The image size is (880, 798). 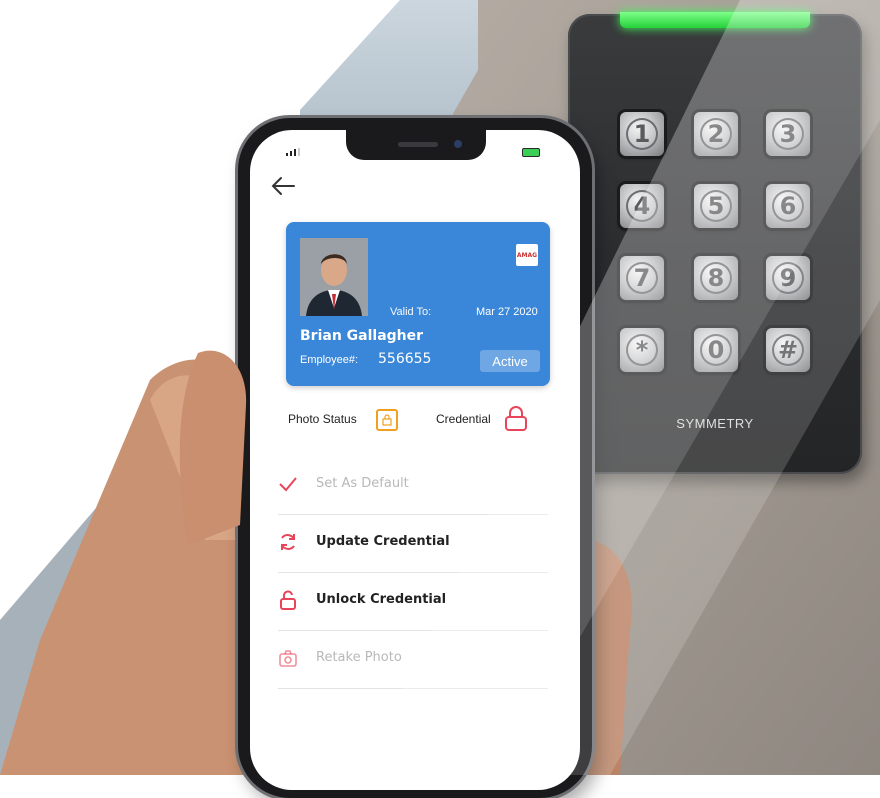 I want to click on key-3: 3, so click(x=788, y=134).